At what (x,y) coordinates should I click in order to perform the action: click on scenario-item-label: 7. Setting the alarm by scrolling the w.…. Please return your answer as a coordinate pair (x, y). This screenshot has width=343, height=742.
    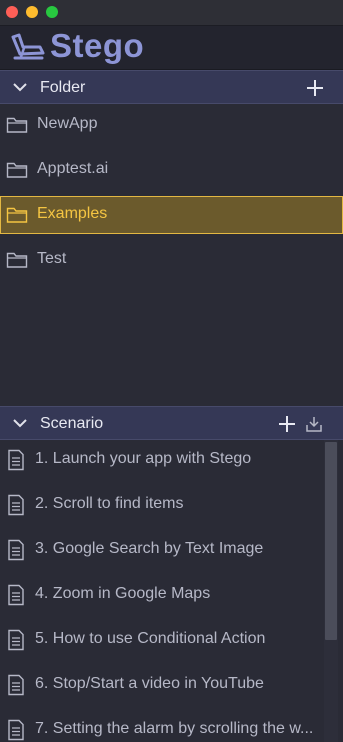
    Looking at the image, I should click on (174, 728).